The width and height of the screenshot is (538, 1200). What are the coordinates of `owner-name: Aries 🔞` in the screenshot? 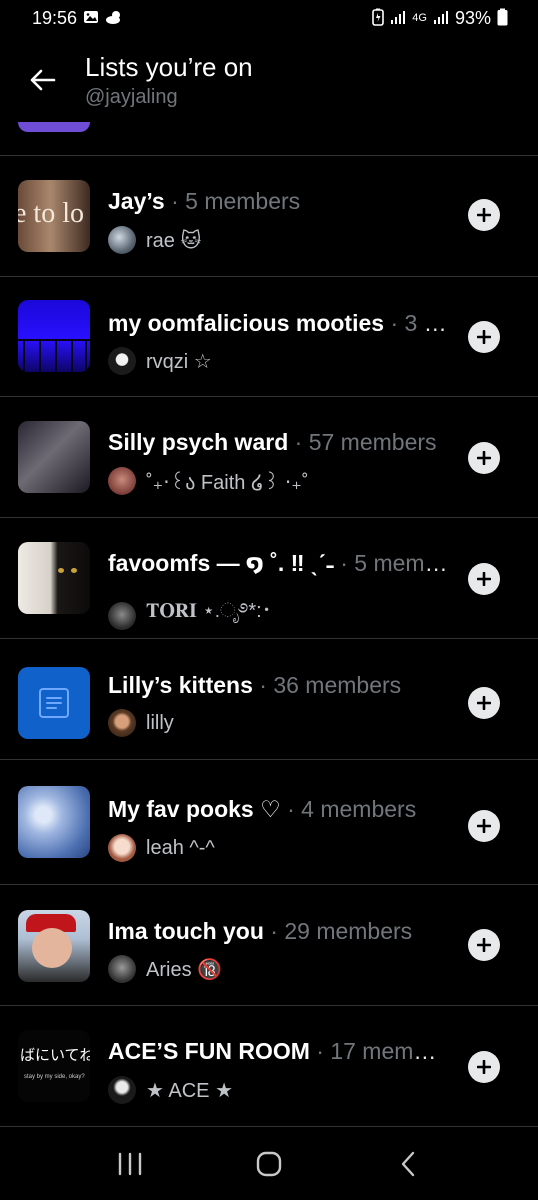 It's located at (184, 969).